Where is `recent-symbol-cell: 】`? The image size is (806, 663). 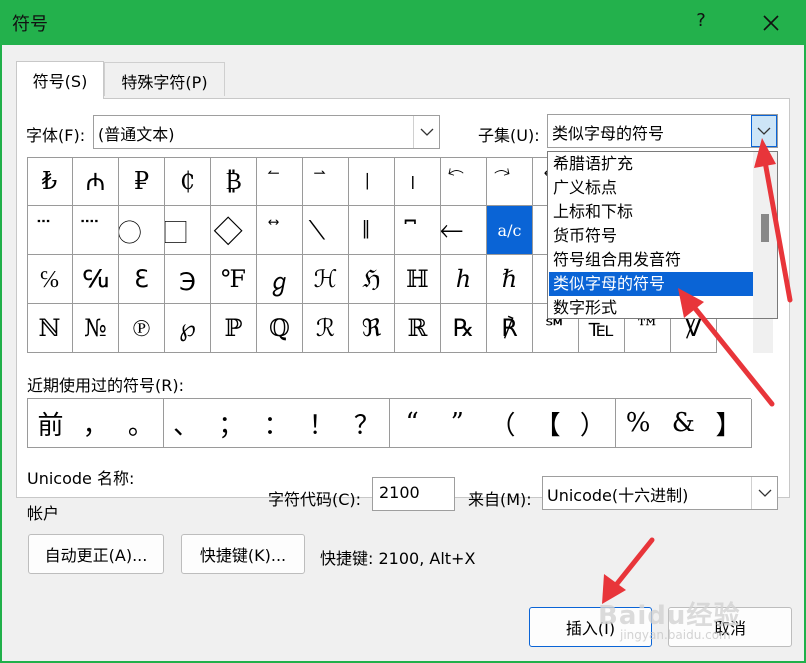 recent-symbol-cell: 】 is located at coordinates (729, 423).